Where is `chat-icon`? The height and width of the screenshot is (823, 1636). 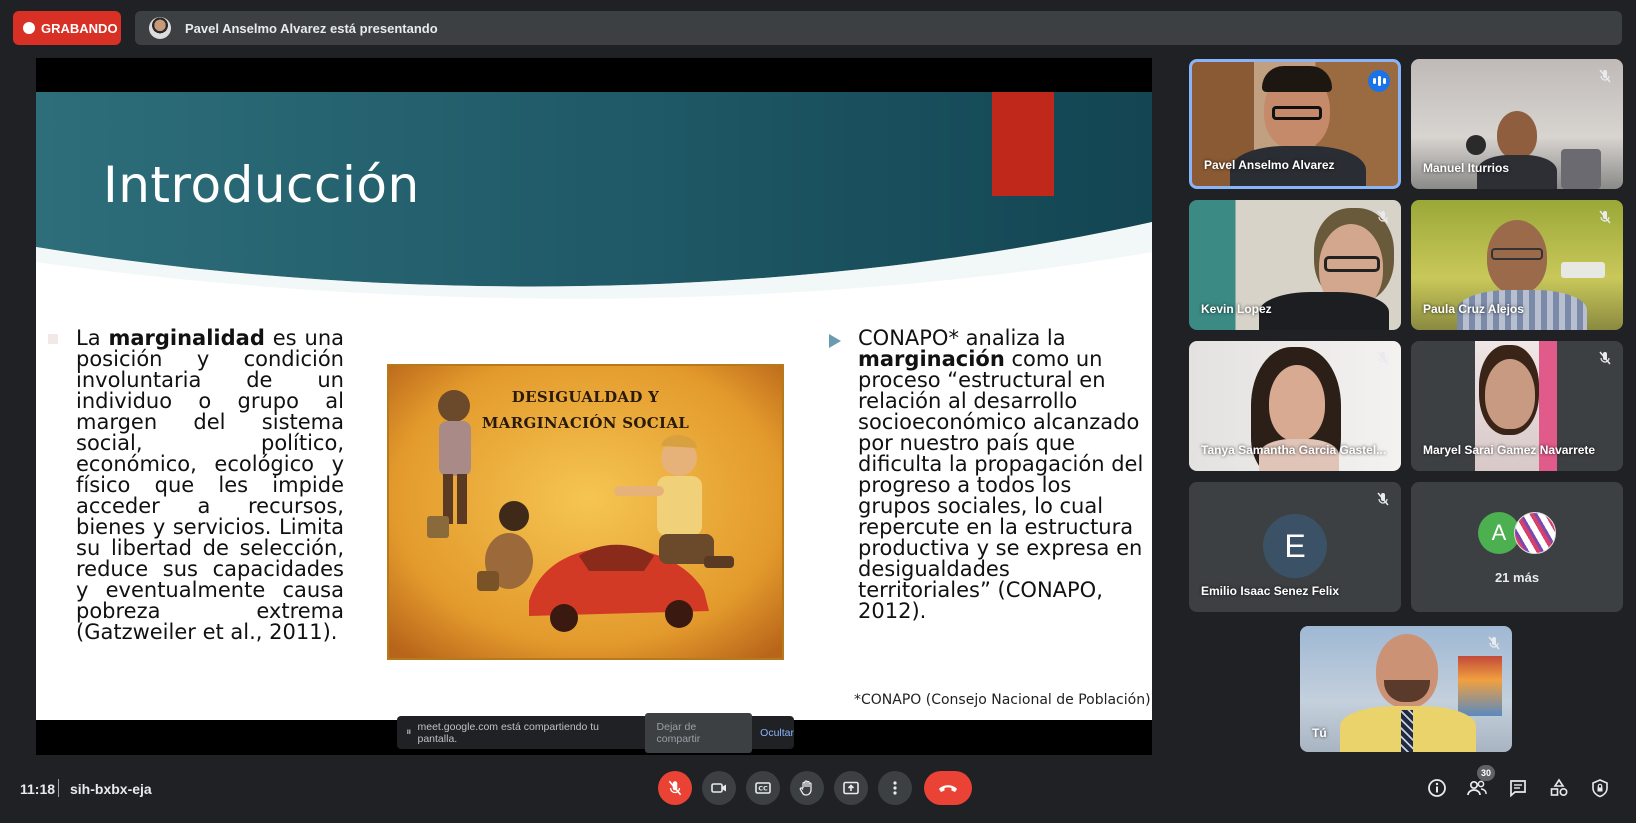 chat-icon is located at coordinates (1518, 789).